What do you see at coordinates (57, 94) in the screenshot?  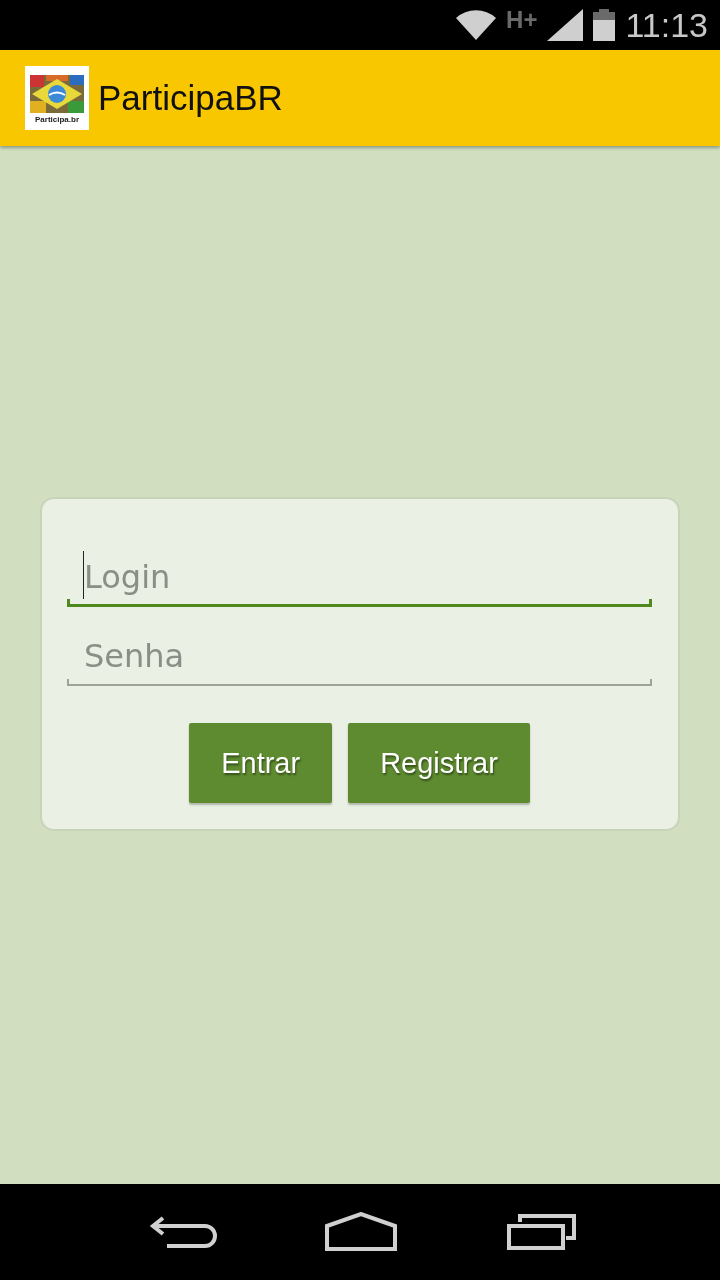 I see `flag-mosaic-icon` at bounding box center [57, 94].